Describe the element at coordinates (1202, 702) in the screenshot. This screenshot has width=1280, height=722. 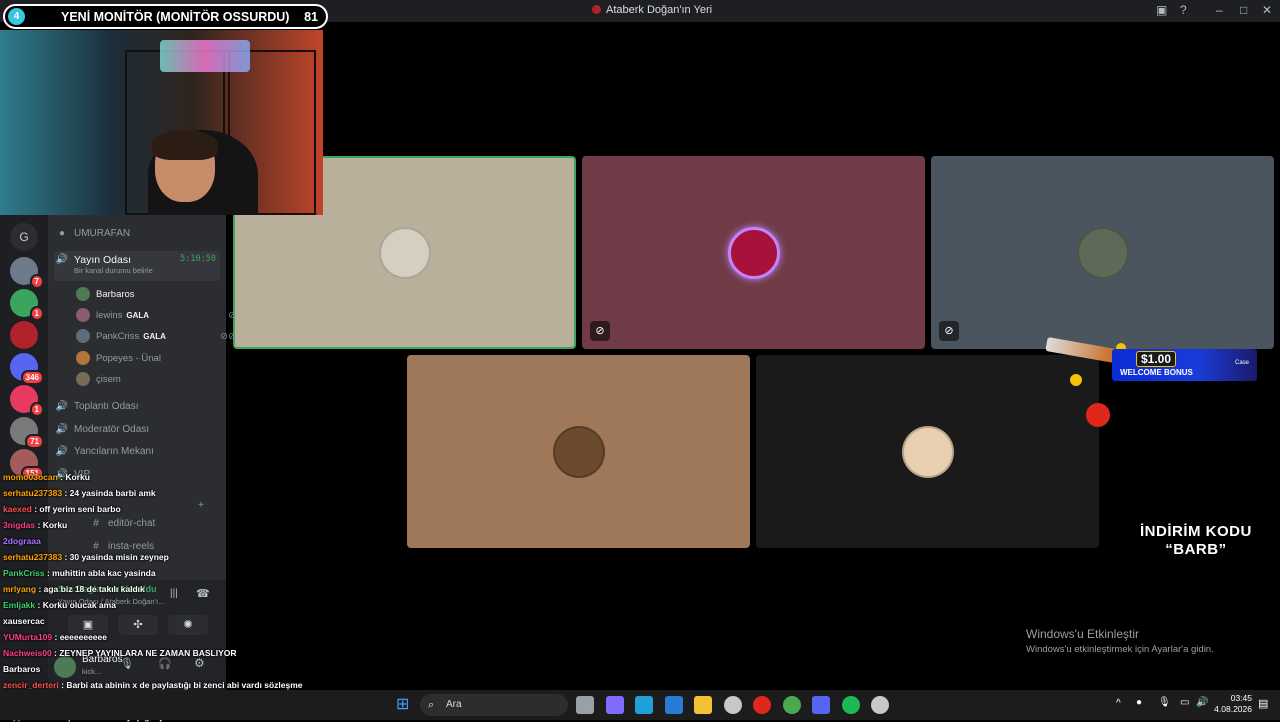
I see `volume-icon: 🔊` at that location.